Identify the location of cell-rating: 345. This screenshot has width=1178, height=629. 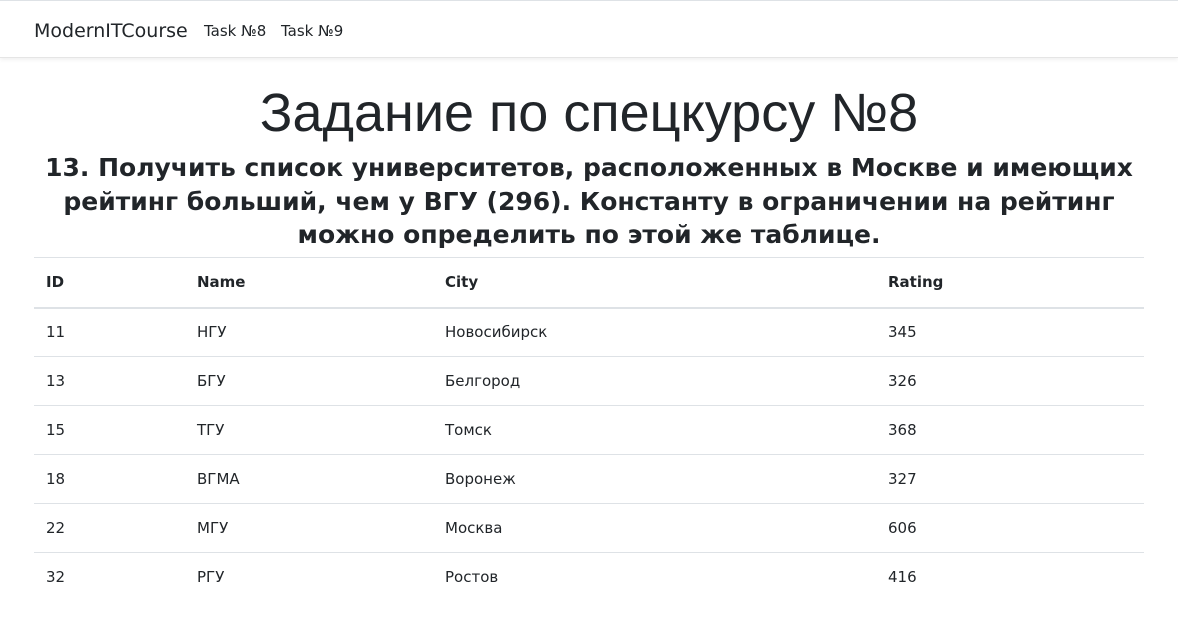
(902, 332).